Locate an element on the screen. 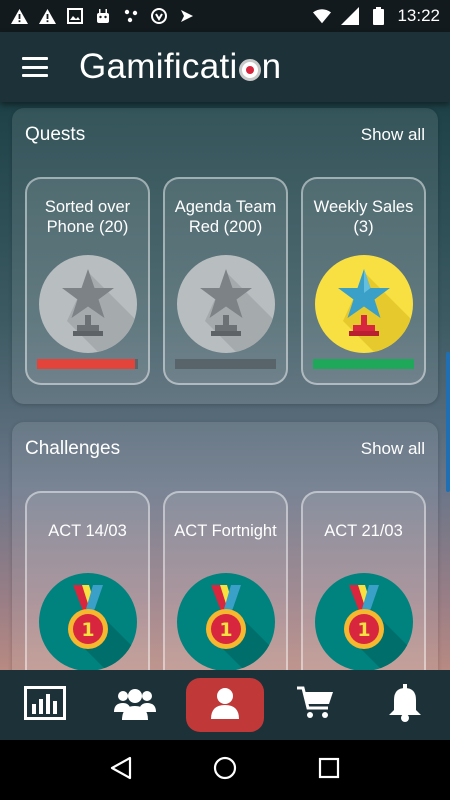  challenge-card-label: ACT 21/03 is located at coordinates (363, 531).